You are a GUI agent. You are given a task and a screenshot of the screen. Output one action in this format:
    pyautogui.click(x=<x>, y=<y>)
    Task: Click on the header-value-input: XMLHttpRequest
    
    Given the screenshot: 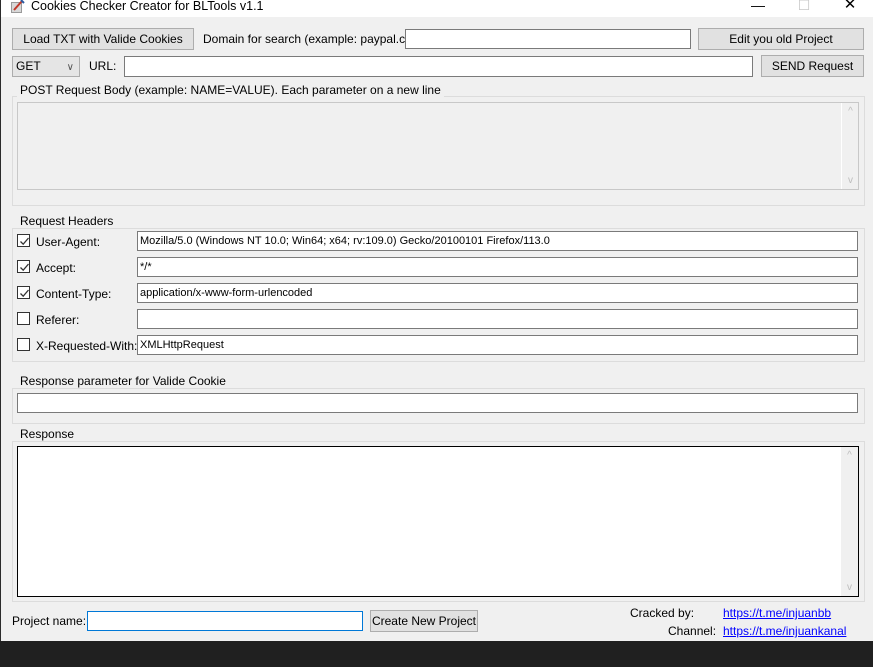 What is the action you would take?
    pyautogui.click(x=497, y=345)
    